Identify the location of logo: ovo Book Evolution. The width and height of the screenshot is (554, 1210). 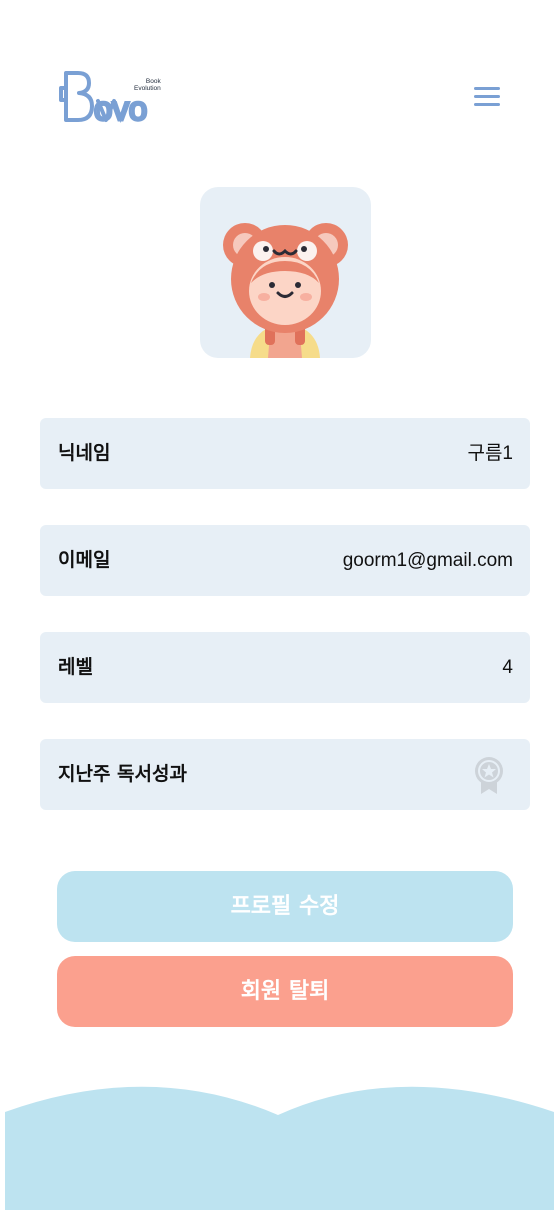
(112, 97).